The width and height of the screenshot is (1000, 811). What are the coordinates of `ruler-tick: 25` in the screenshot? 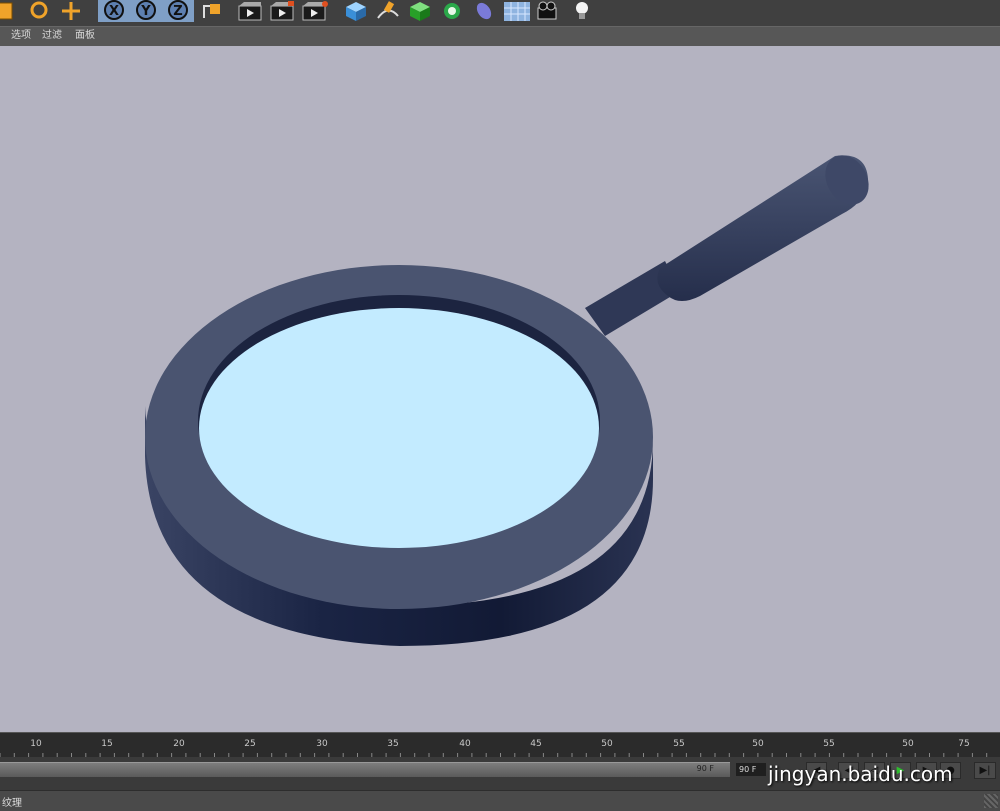 It's located at (250, 744).